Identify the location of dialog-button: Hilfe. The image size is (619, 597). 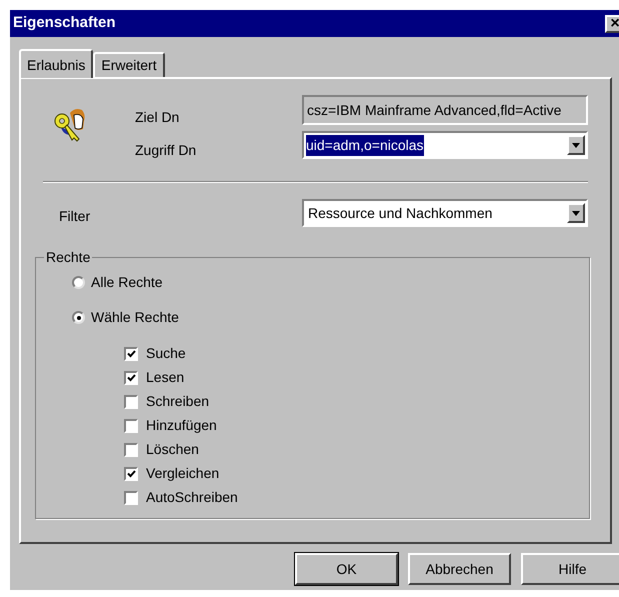
(570, 569).